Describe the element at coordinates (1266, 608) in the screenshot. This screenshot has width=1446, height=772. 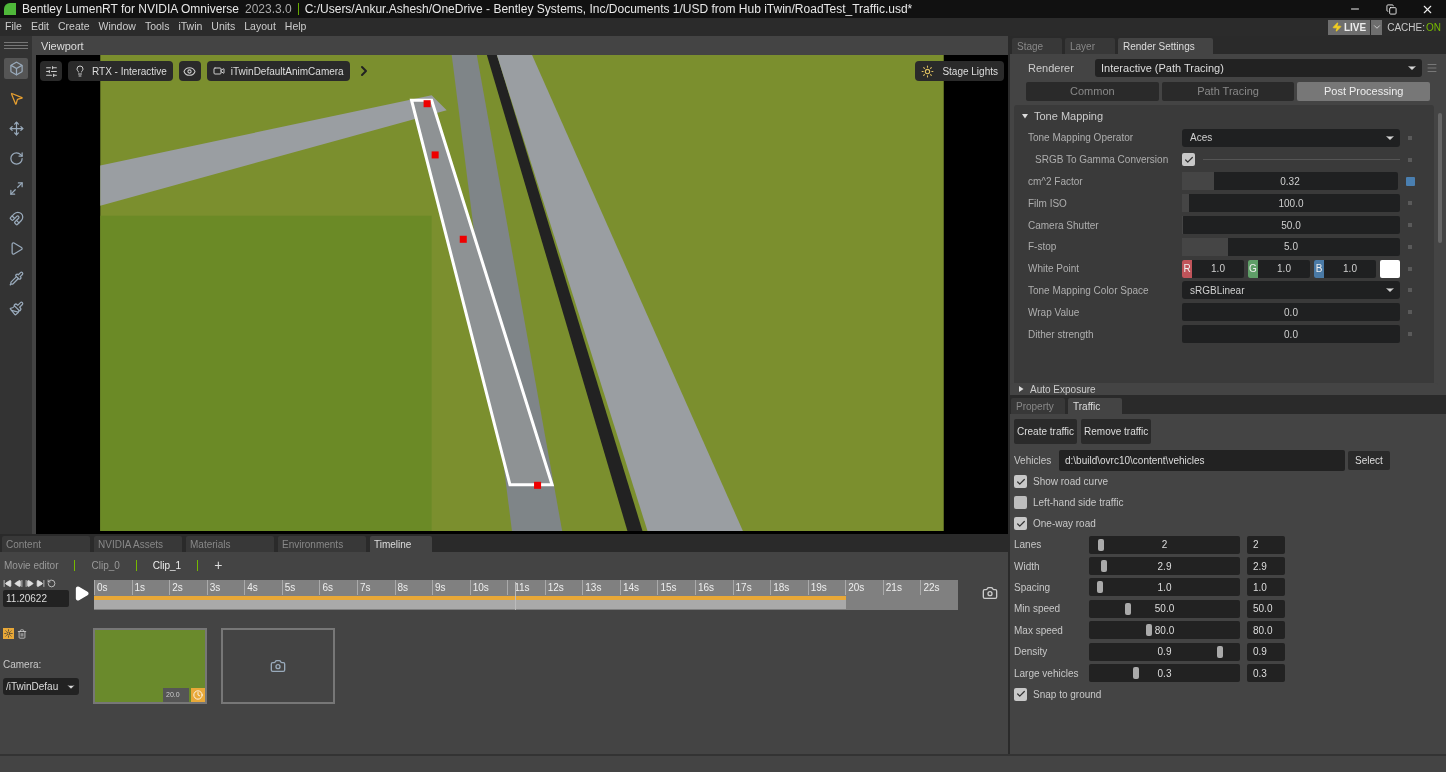
I see `value-field: 50.0` at that location.